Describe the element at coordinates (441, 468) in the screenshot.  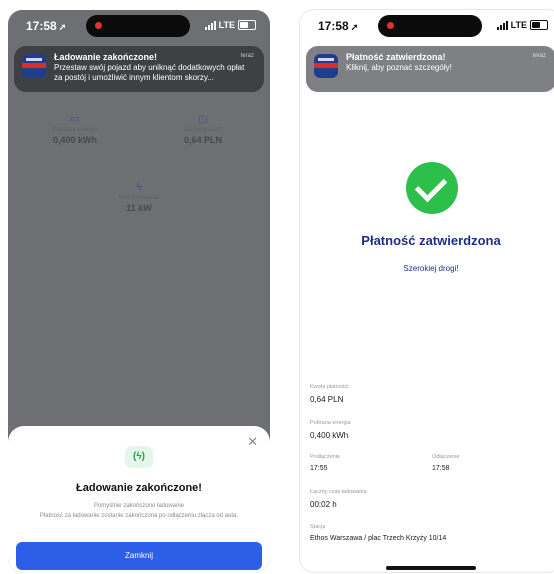
I see `end-value: 17:58` at that location.